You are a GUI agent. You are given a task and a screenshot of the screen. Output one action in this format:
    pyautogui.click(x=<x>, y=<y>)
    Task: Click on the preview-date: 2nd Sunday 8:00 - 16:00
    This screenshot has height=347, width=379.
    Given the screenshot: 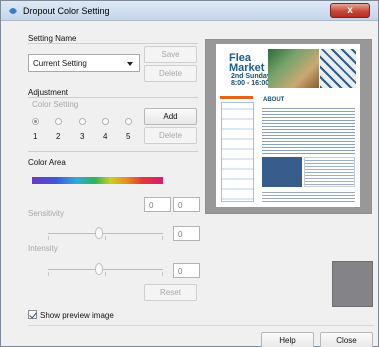 What is the action you would take?
    pyautogui.click(x=251, y=80)
    